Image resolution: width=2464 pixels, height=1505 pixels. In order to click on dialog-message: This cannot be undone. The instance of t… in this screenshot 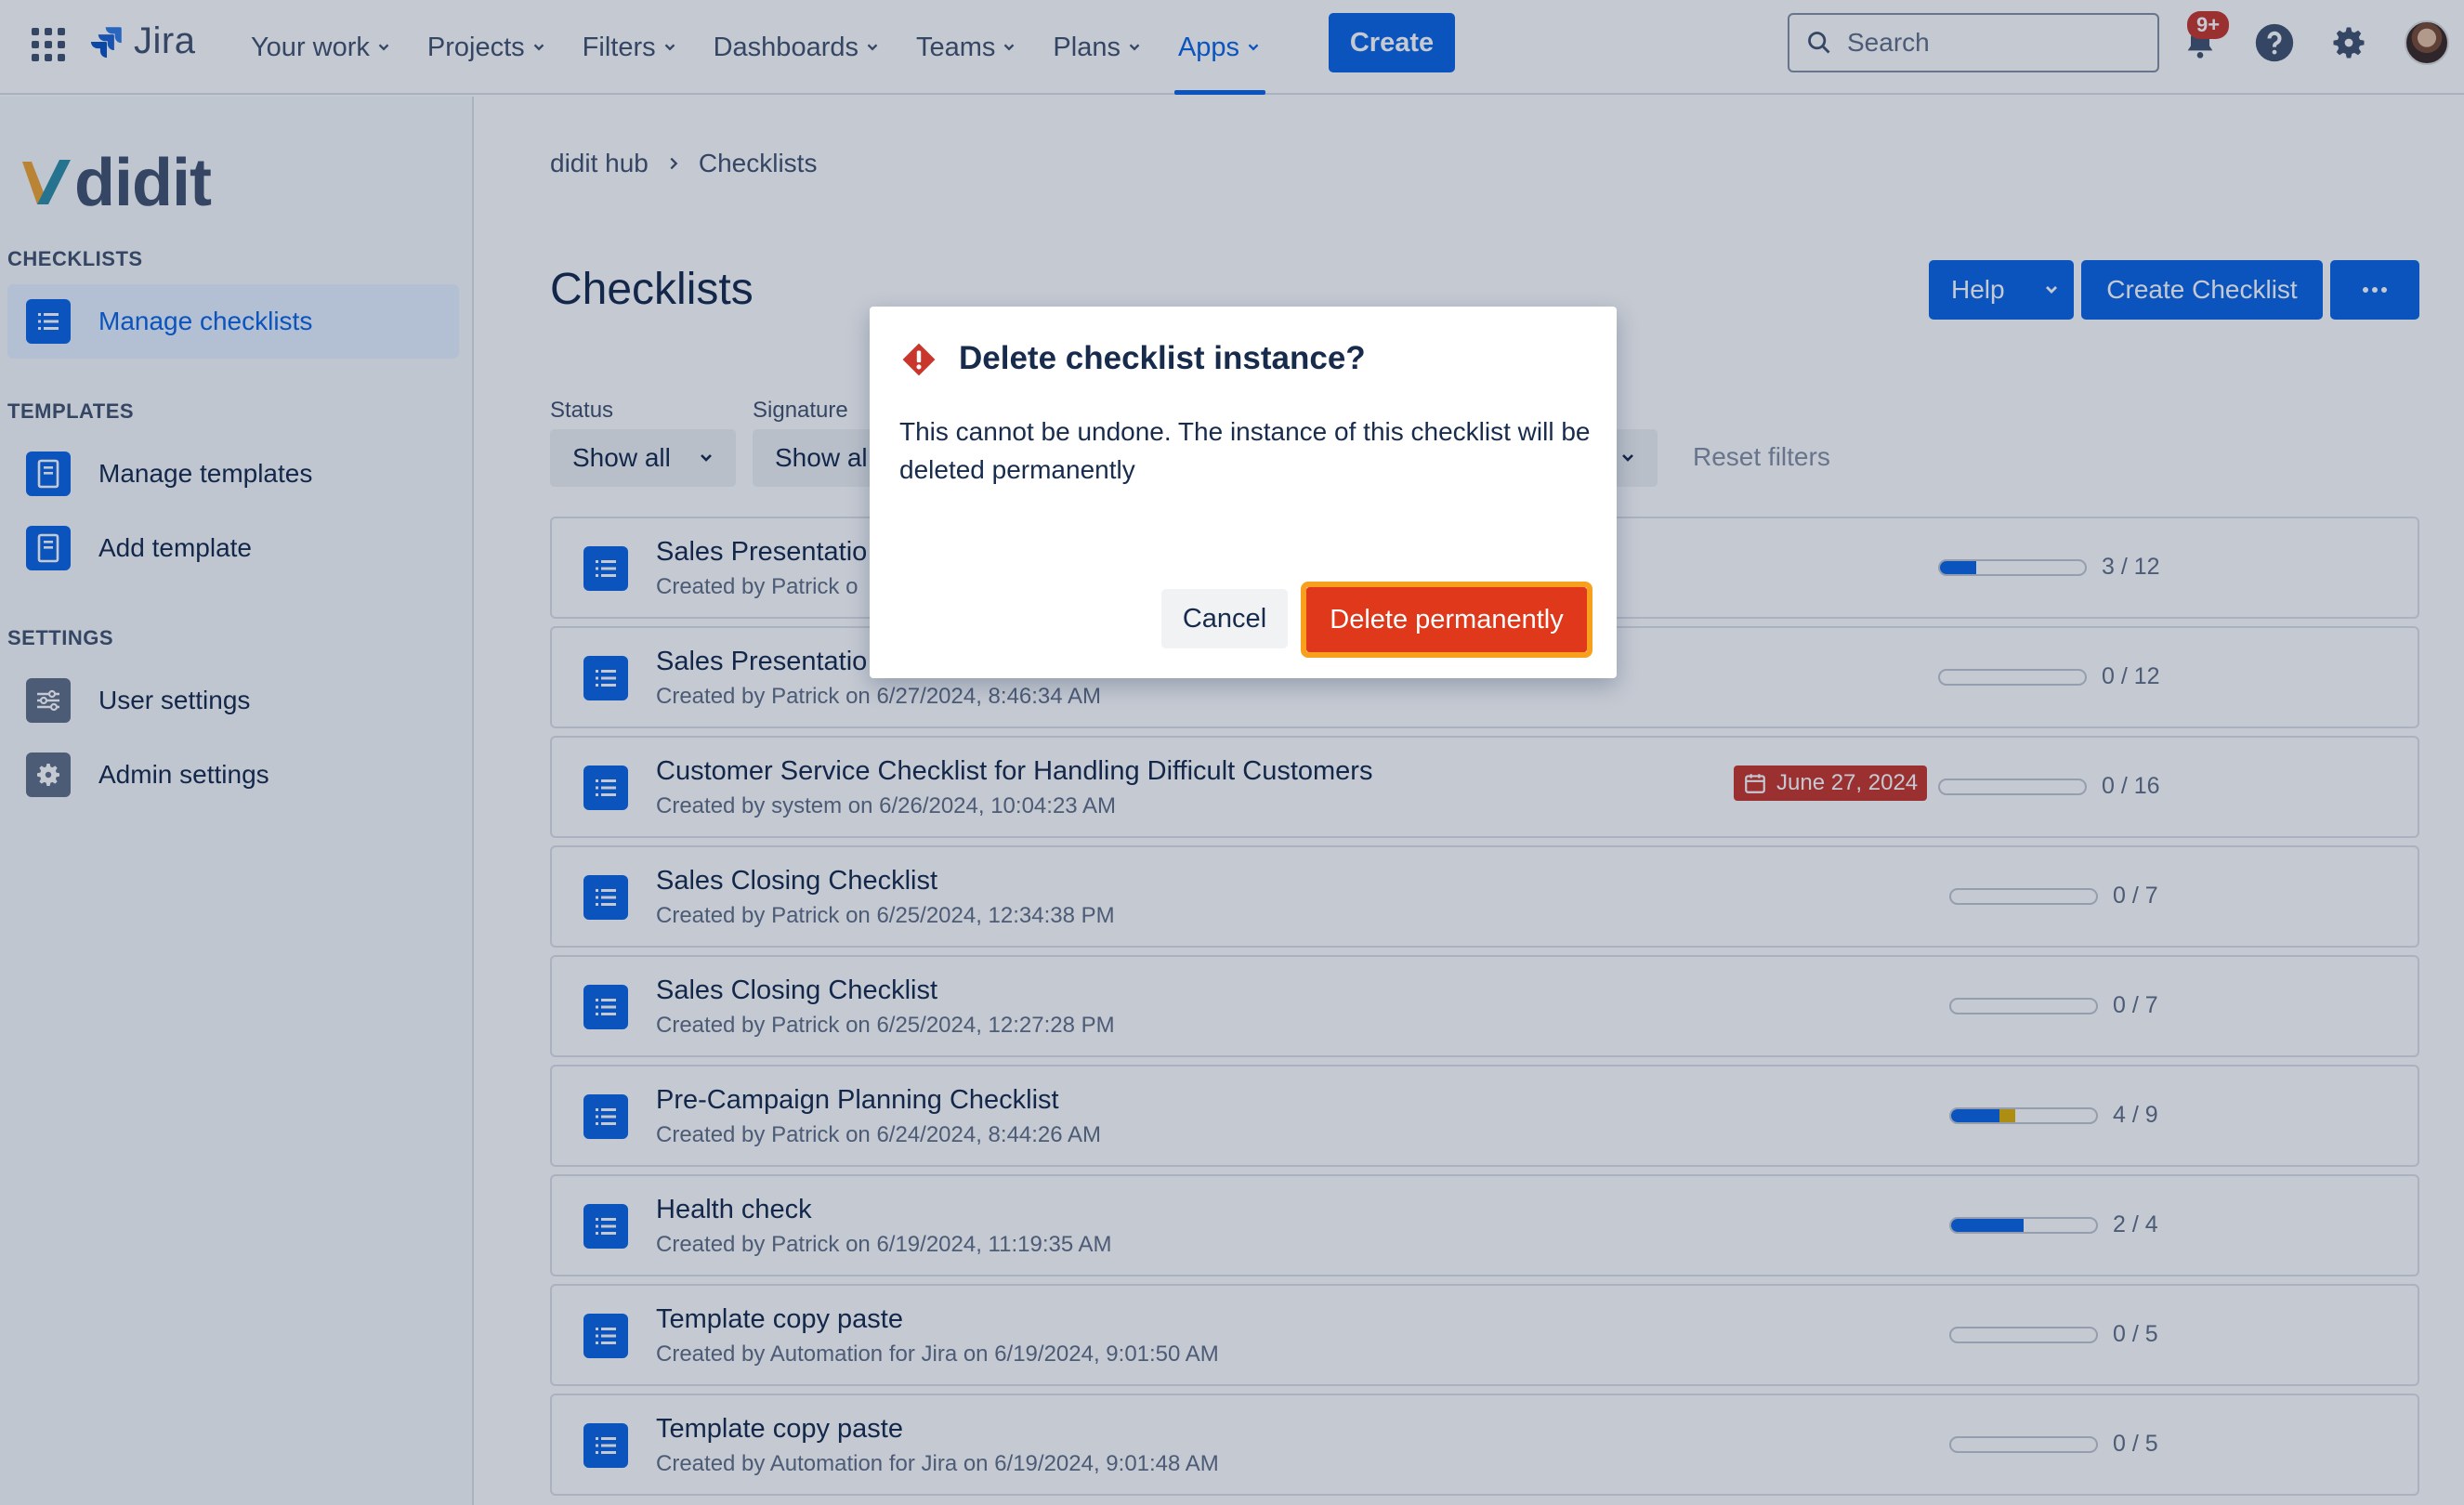, I will do `click(1245, 450)`.